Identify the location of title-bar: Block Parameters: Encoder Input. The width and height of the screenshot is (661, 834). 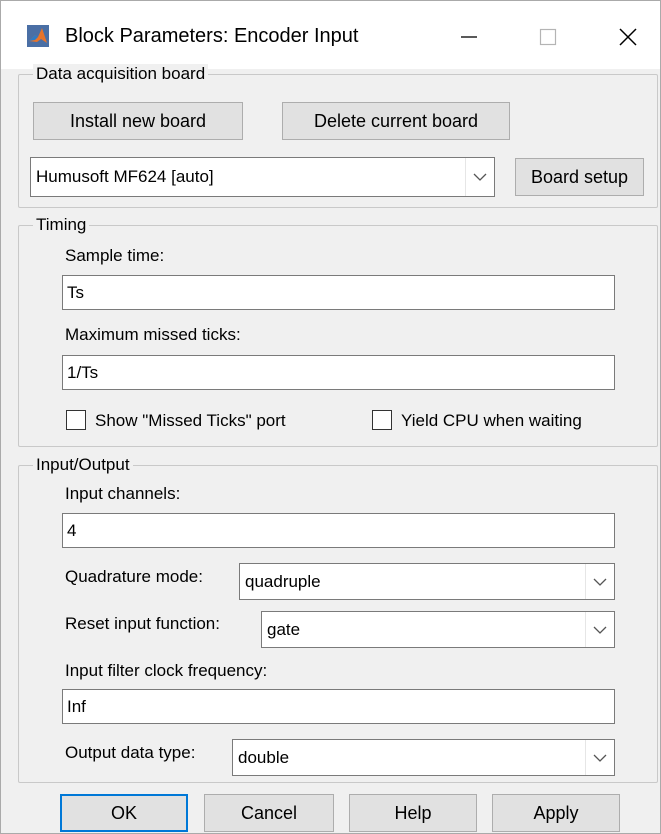
(330, 35).